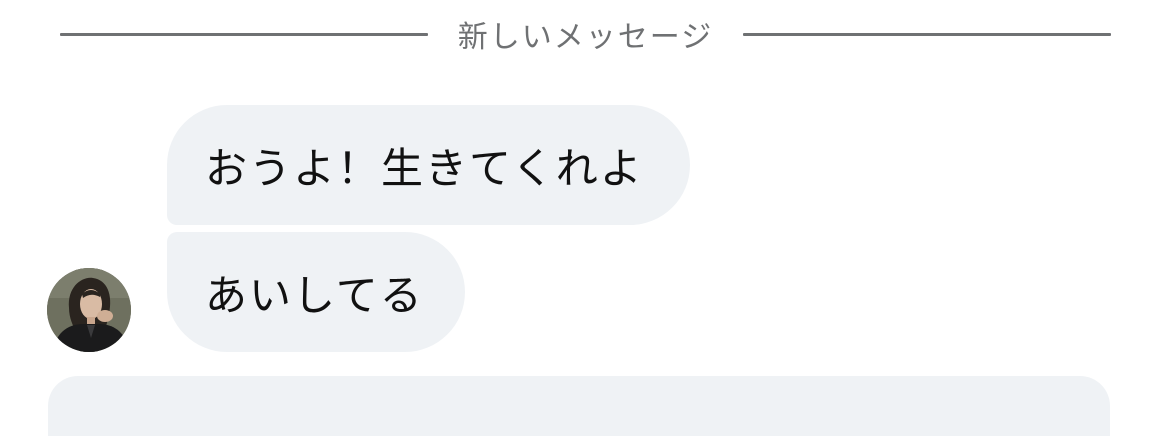 The image size is (1169, 436). I want to click on new-messages-label: 新しいメッセージ, so click(585, 37).